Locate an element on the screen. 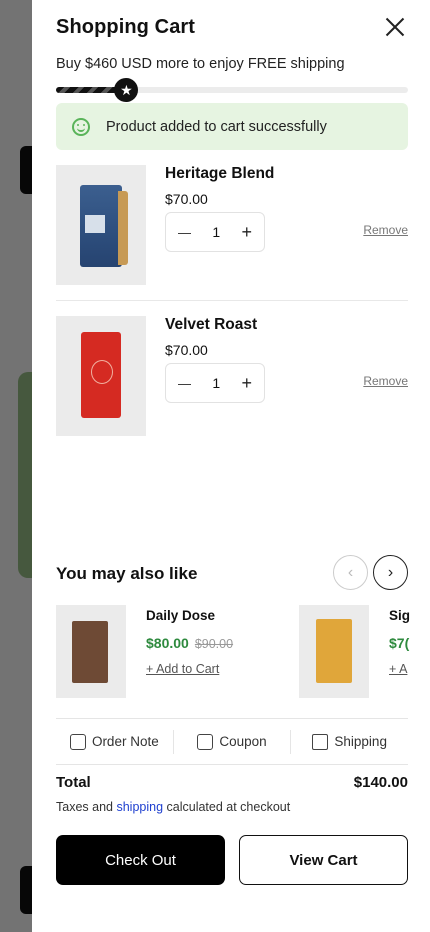  total-row: Total $140.00 is located at coordinates (232, 782).